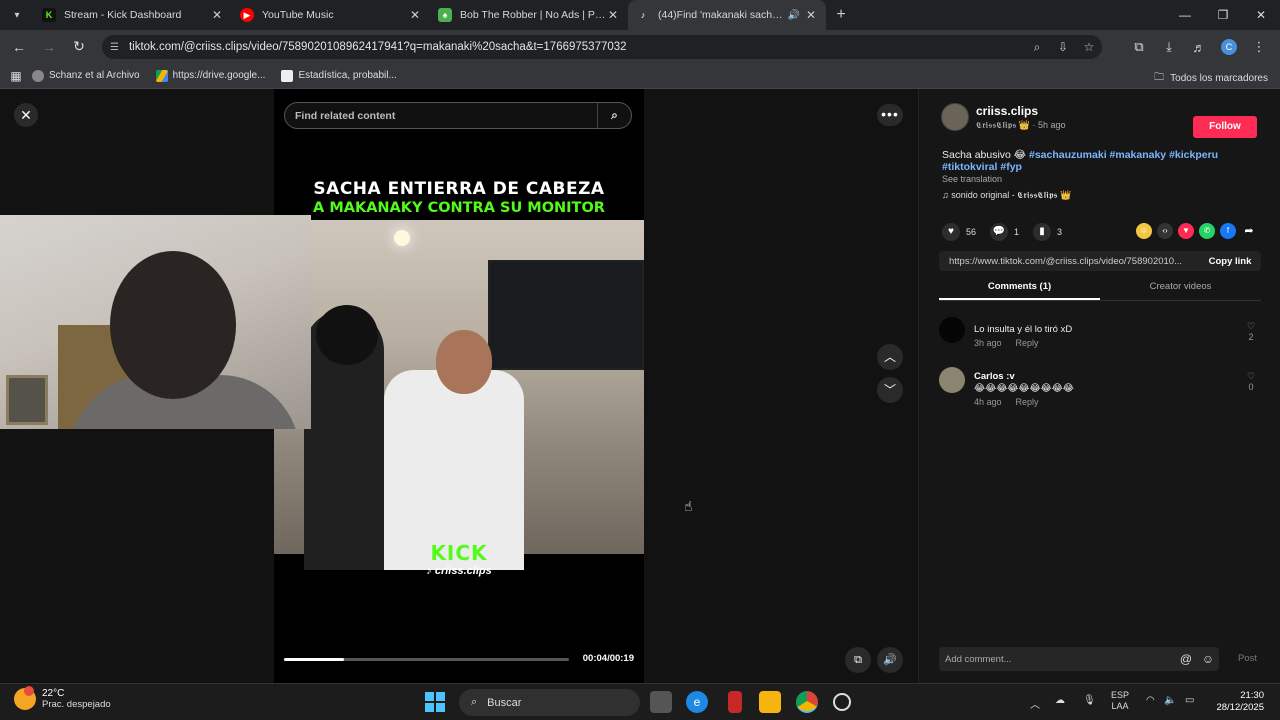 The width and height of the screenshot is (1280, 720). Describe the element at coordinates (1261, 15) in the screenshot. I see `close-window-icon: ✕` at that location.